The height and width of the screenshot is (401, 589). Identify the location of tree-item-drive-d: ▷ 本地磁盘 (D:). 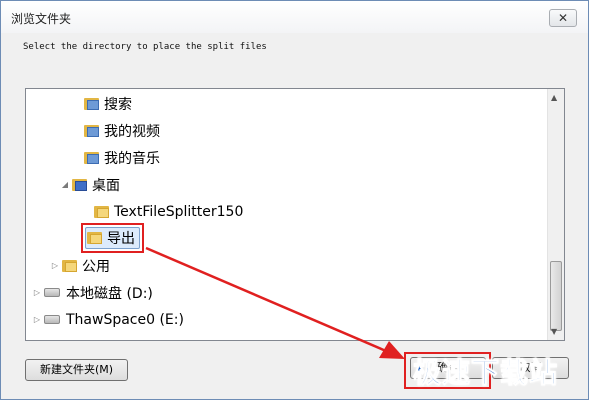
(92, 292).